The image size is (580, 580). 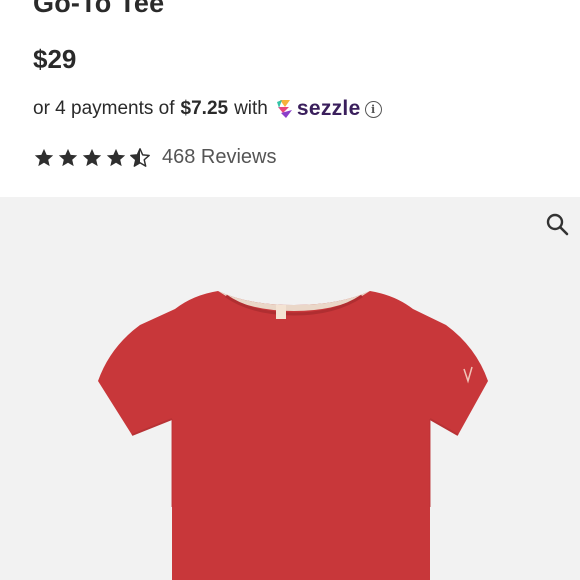 I want to click on magnifier-icon, so click(x=557, y=224).